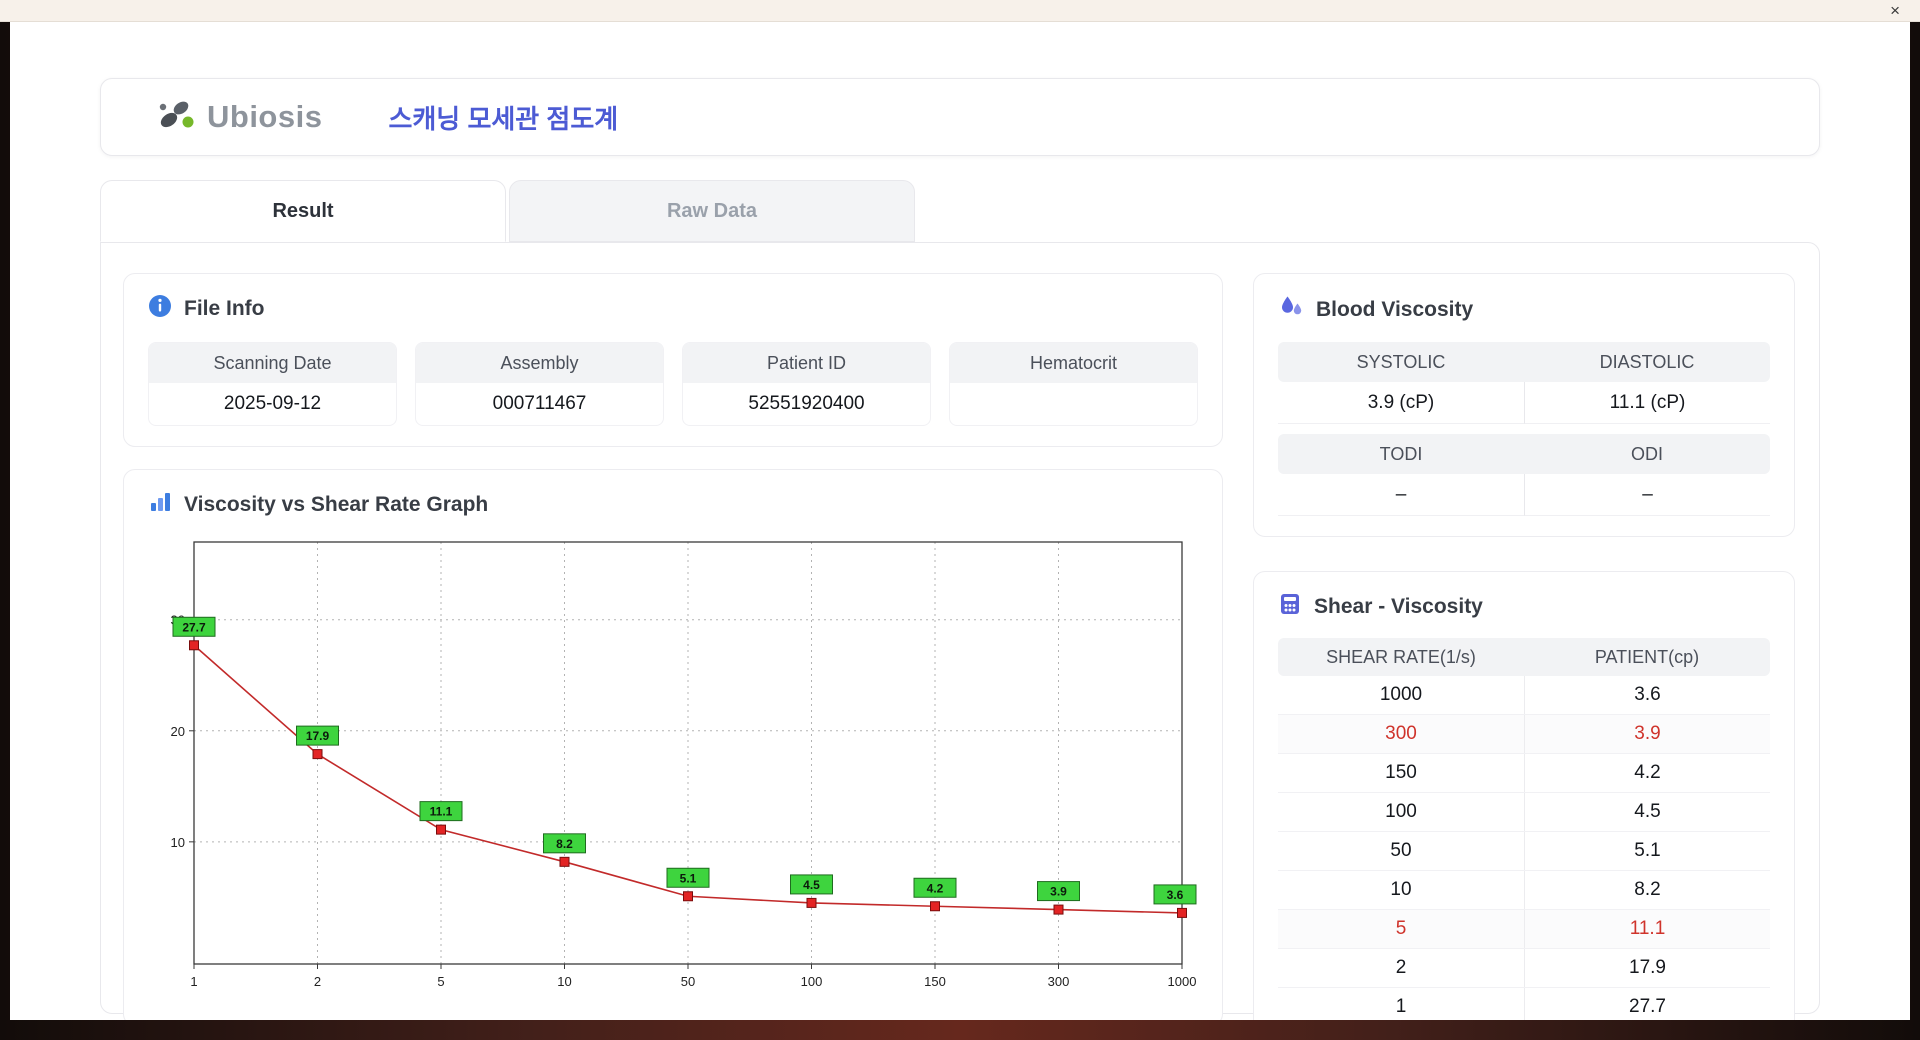 The image size is (1920, 1040). I want to click on shear-row: 1000 3.6, so click(1524, 695).